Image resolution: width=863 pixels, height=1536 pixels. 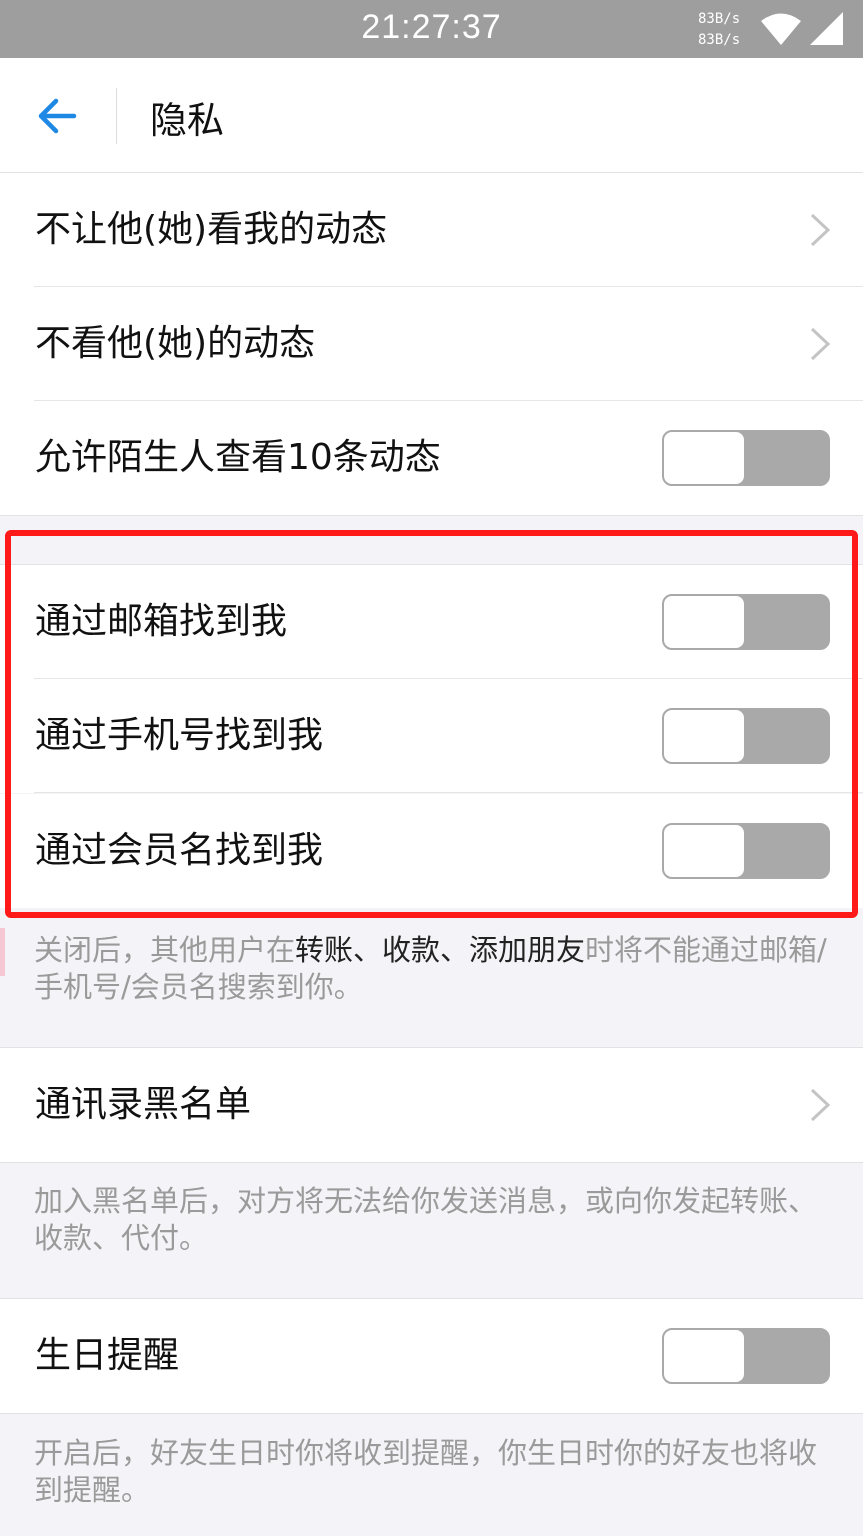 I want to click on row-blacklist: 通讯录黑名单, so click(x=431, y=1105).